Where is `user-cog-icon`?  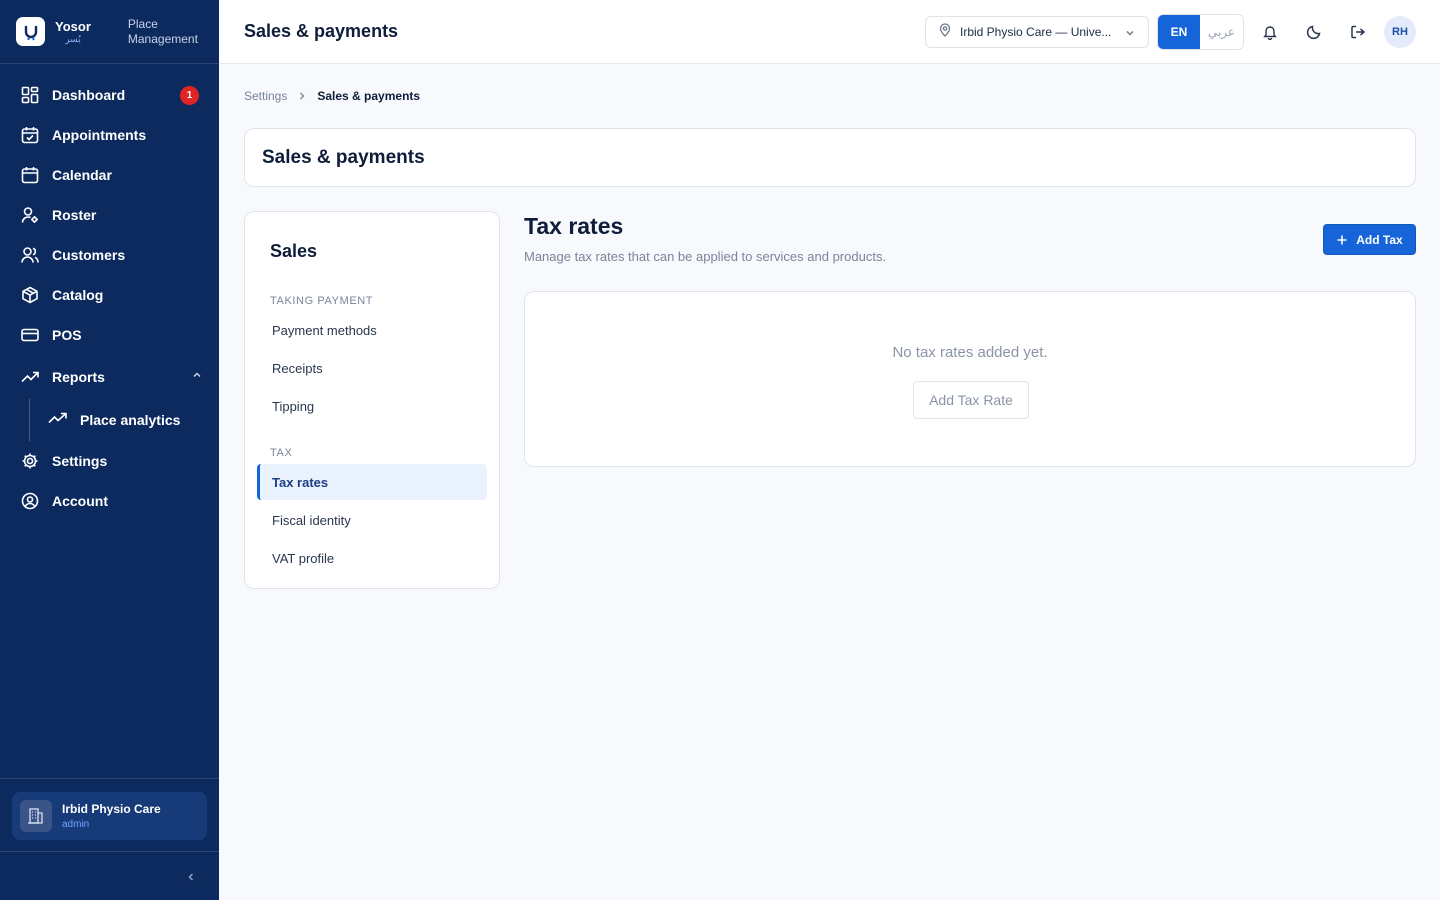 user-cog-icon is located at coordinates (30, 215).